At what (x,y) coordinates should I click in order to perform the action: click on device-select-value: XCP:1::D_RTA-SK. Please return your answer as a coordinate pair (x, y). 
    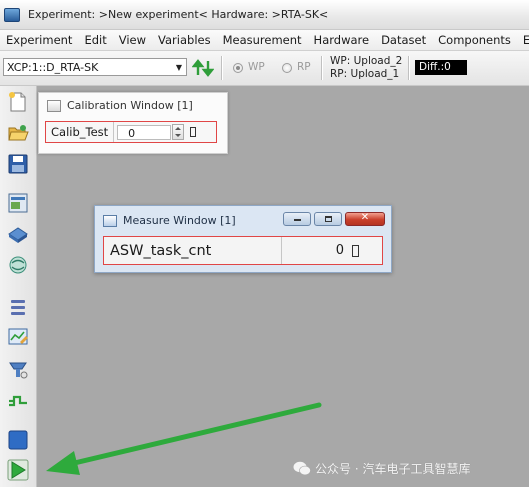
    Looking at the image, I should click on (53, 67).